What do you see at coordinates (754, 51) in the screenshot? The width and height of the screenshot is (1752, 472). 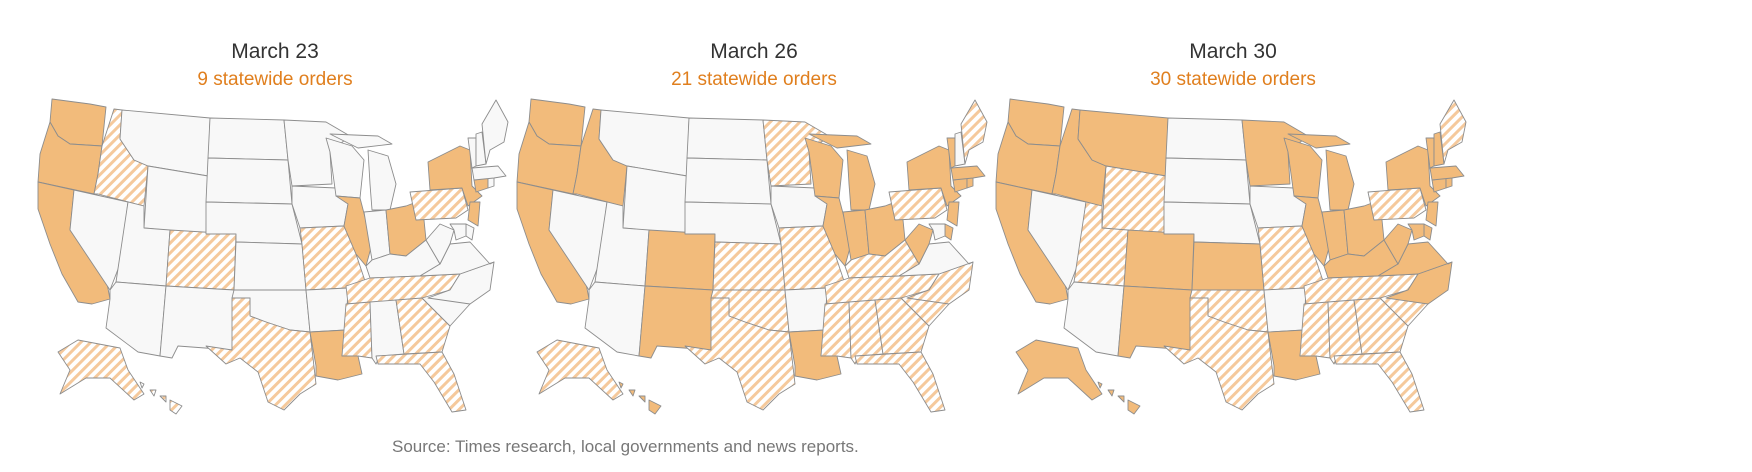 I see `map-date-title: March 26` at bounding box center [754, 51].